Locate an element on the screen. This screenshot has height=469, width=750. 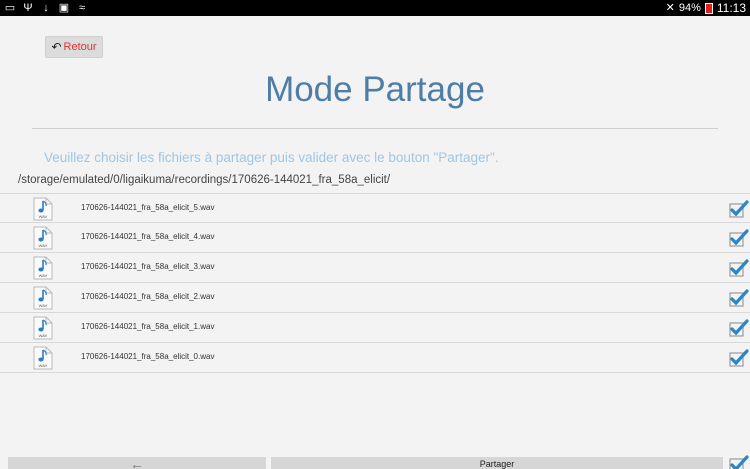
title-divider is located at coordinates (375, 128).